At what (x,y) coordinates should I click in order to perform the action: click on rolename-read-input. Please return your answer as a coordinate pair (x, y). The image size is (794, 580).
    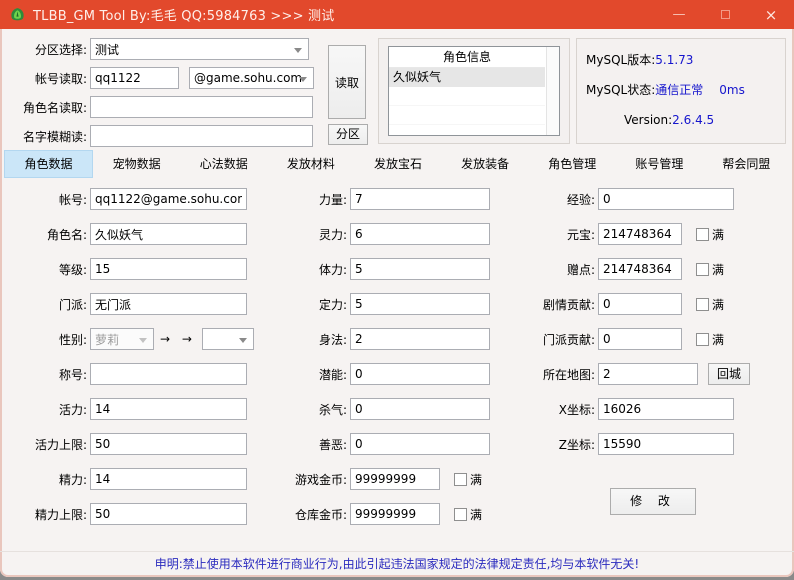
    Looking at the image, I should click on (201, 107).